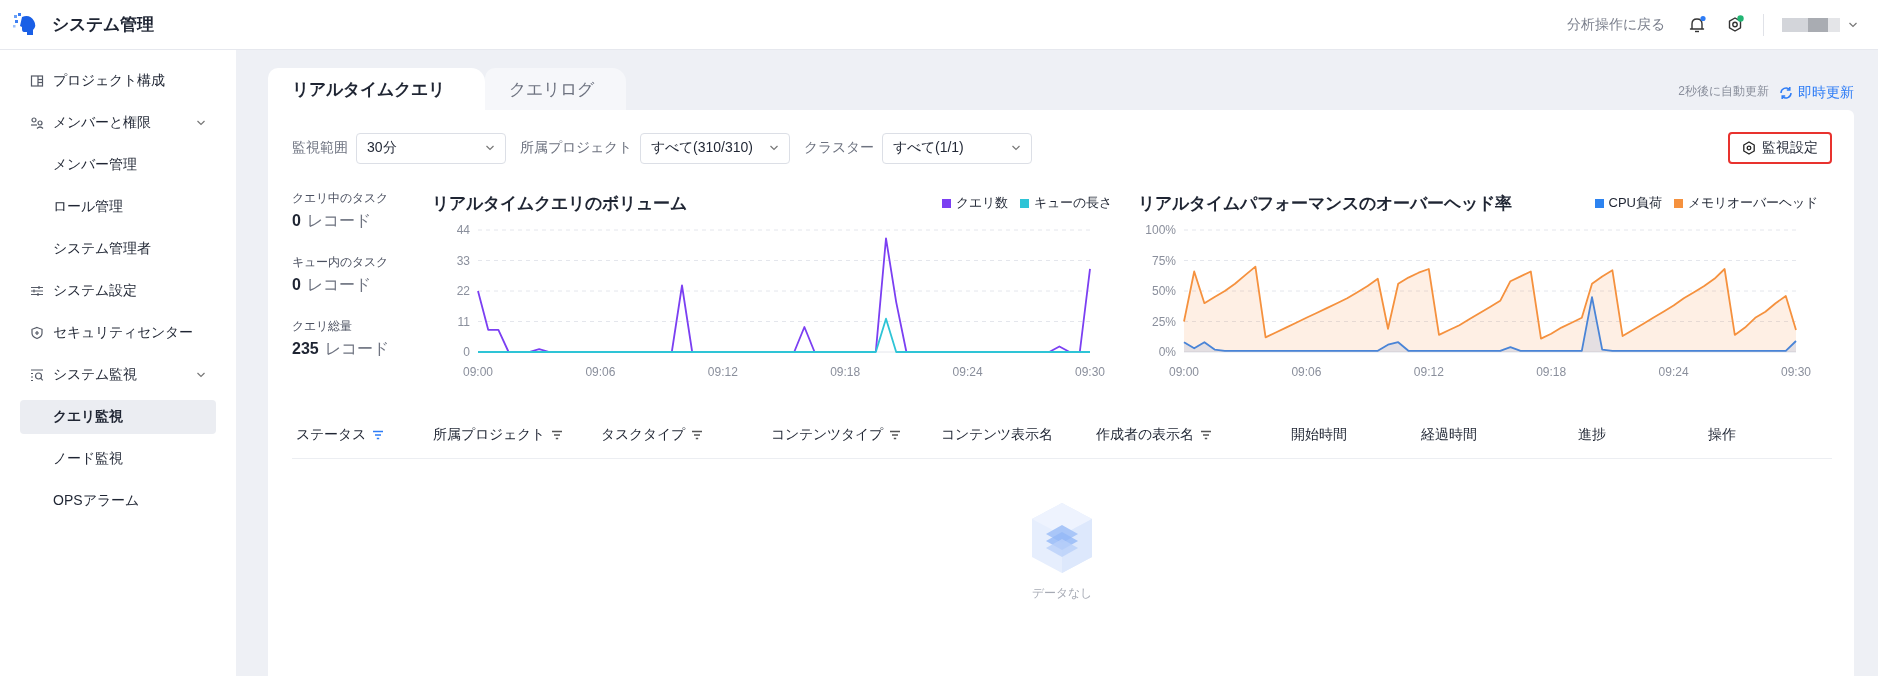 The height and width of the screenshot is (676, 1878). I want to click on column-header: タスクタイプ, so click(643, 435).